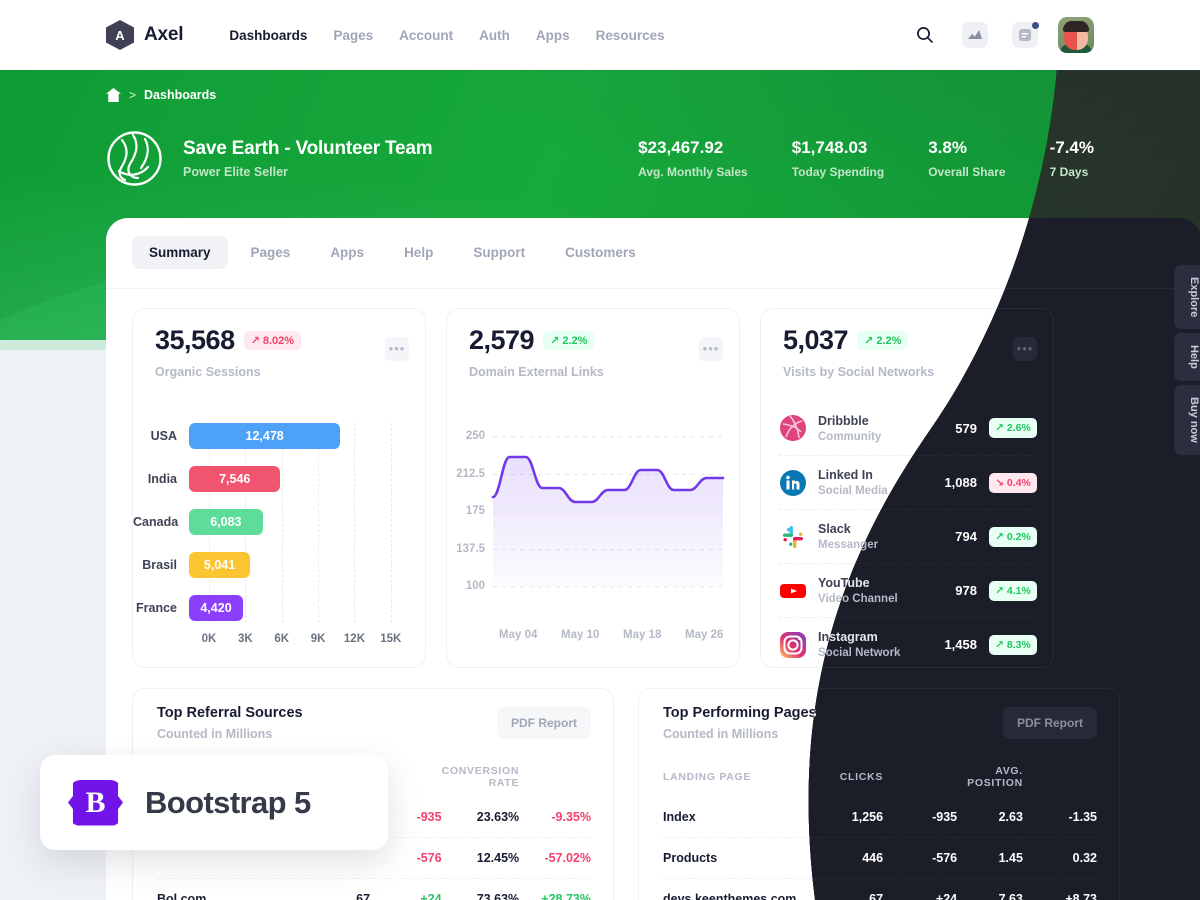  I want to click on status-badge: ↗ 0.2%, so click(1013, 537).